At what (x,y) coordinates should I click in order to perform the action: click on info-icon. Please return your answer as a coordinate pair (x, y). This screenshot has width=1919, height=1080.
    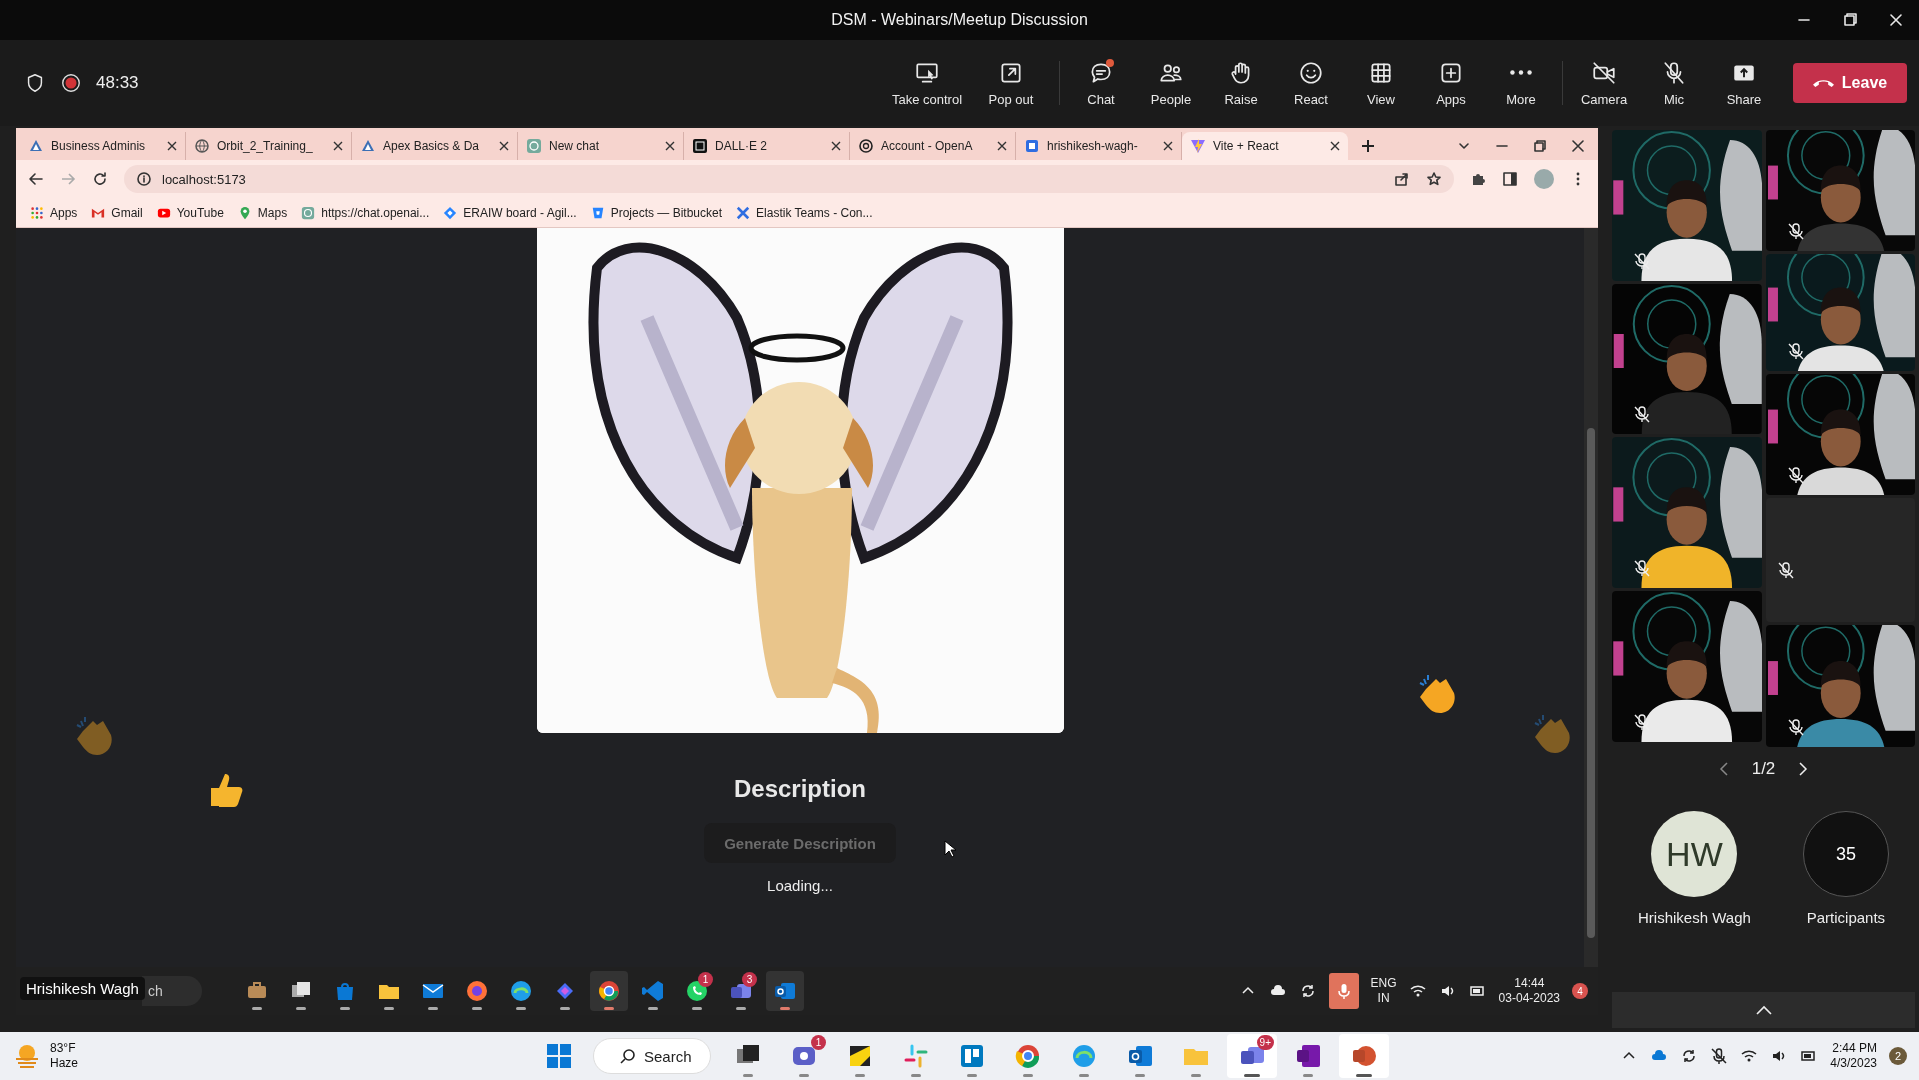
    Looking at the image, I should click on (144, 179).